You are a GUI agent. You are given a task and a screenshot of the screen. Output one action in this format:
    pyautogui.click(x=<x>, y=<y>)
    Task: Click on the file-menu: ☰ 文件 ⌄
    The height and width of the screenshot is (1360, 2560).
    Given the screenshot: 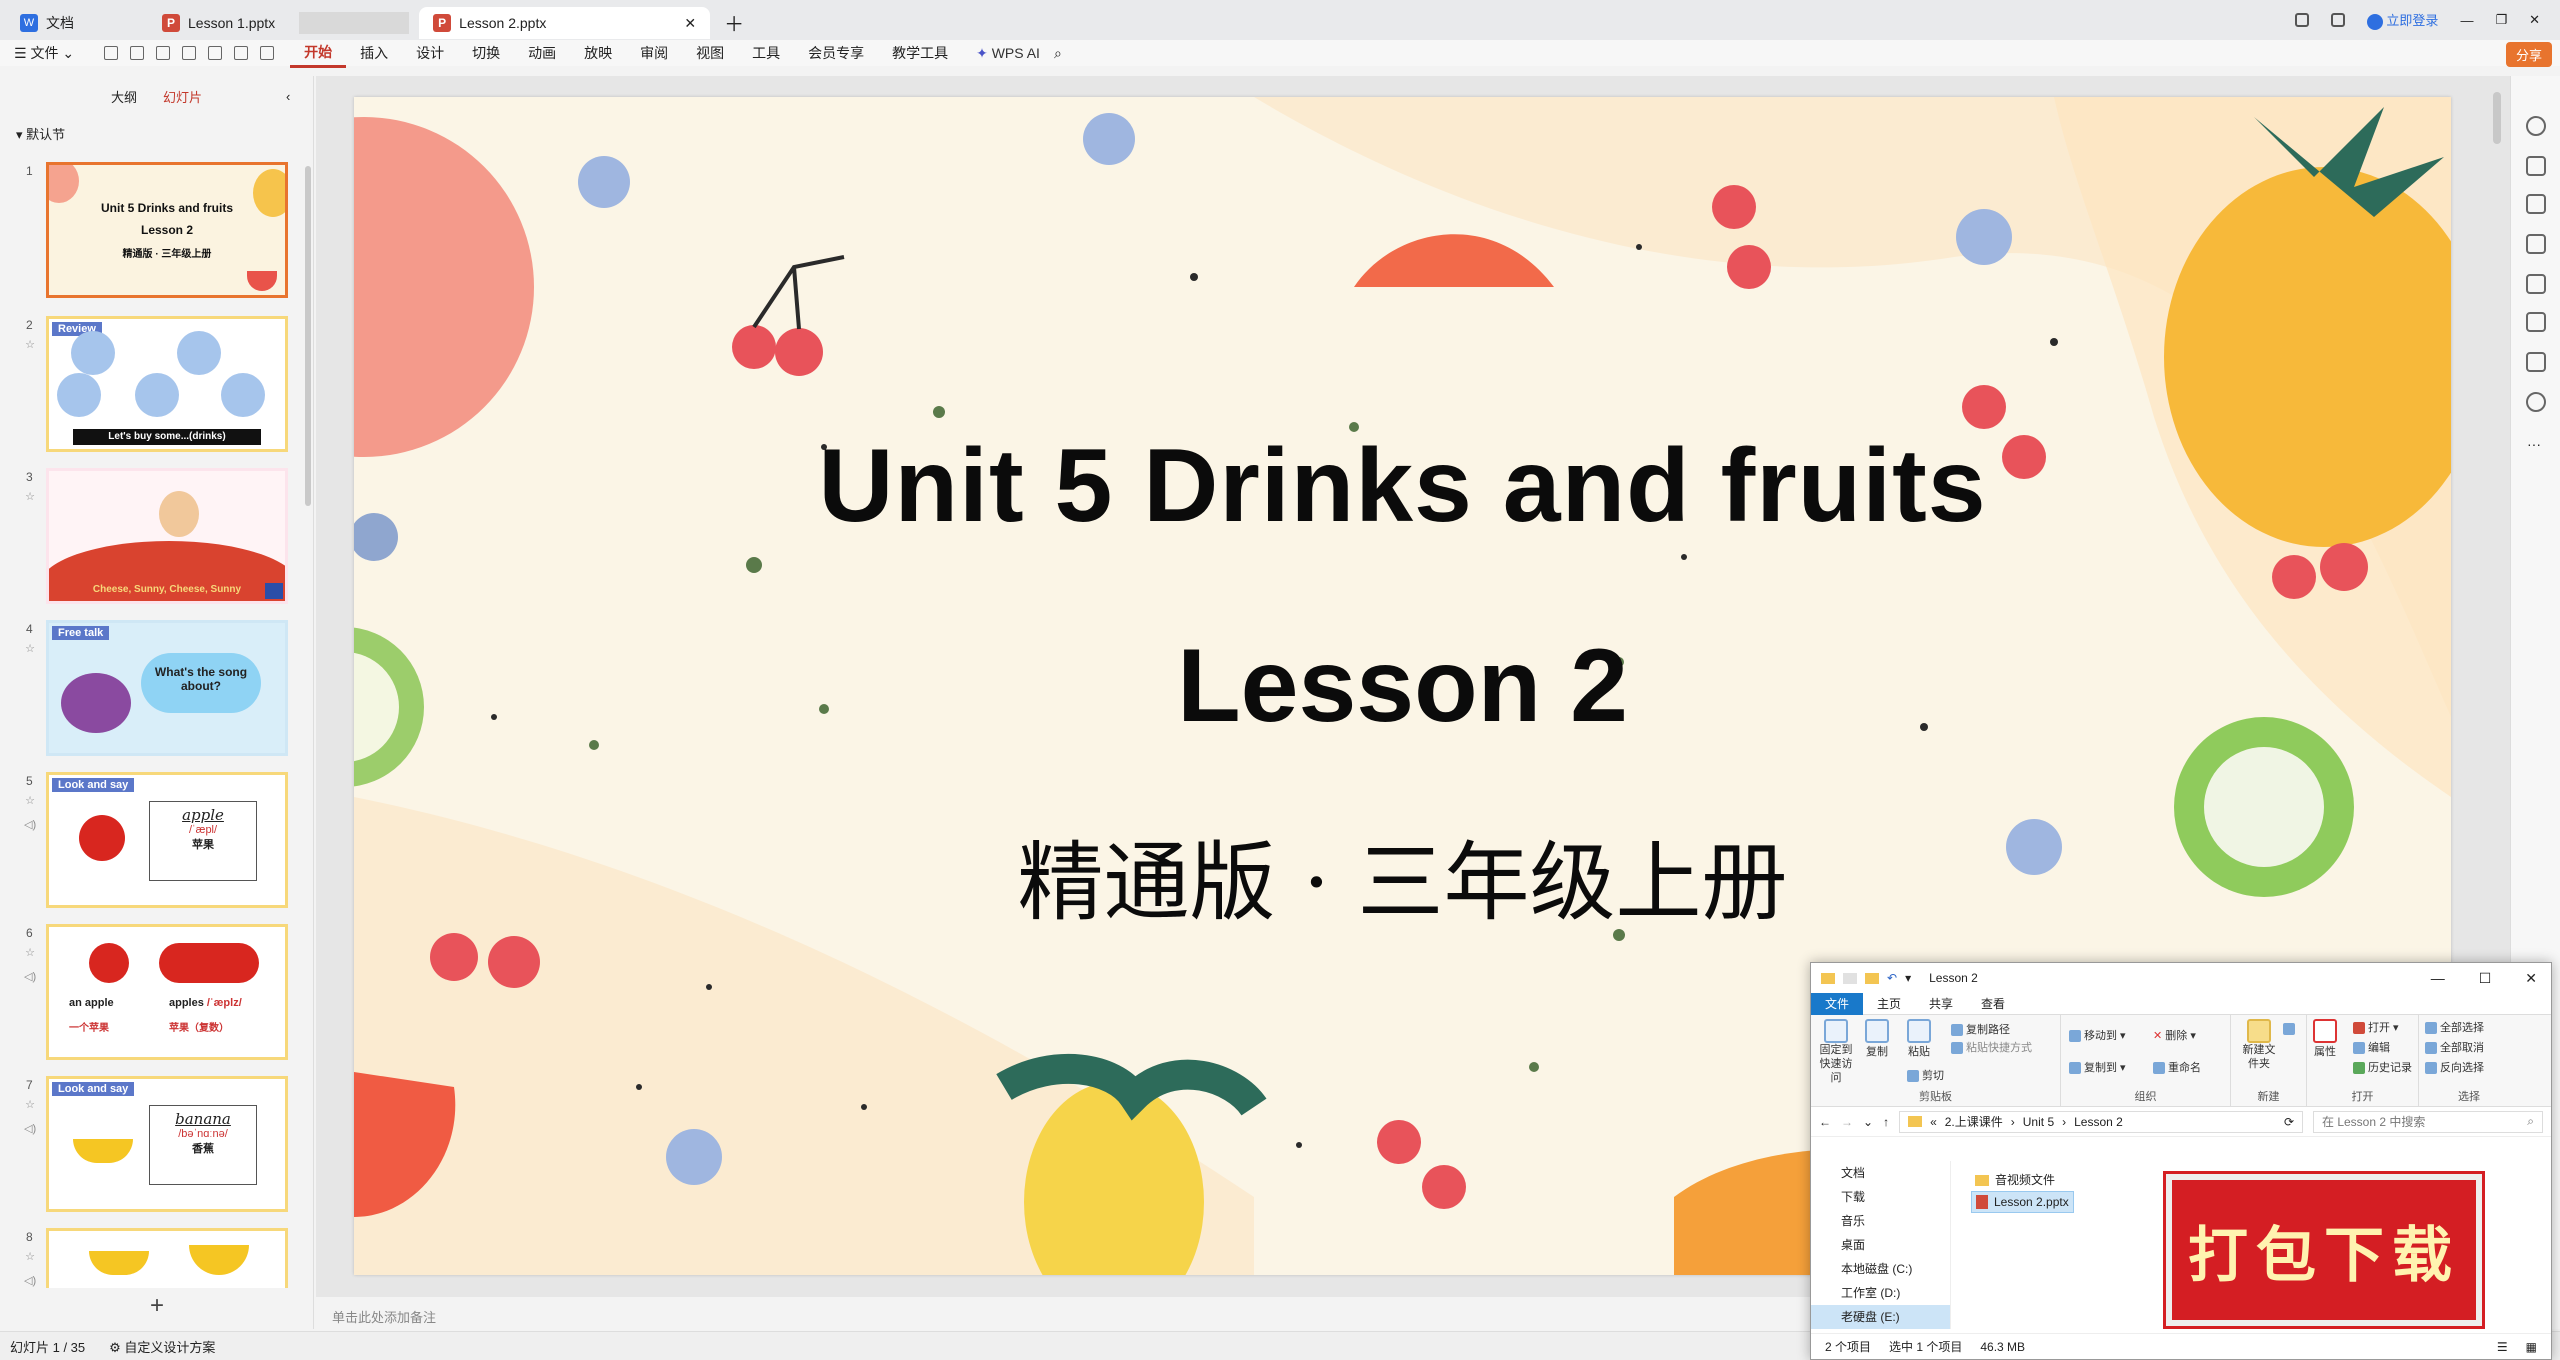 What is the action you would take?
    pyautogui.click(x=44, y=53)
    